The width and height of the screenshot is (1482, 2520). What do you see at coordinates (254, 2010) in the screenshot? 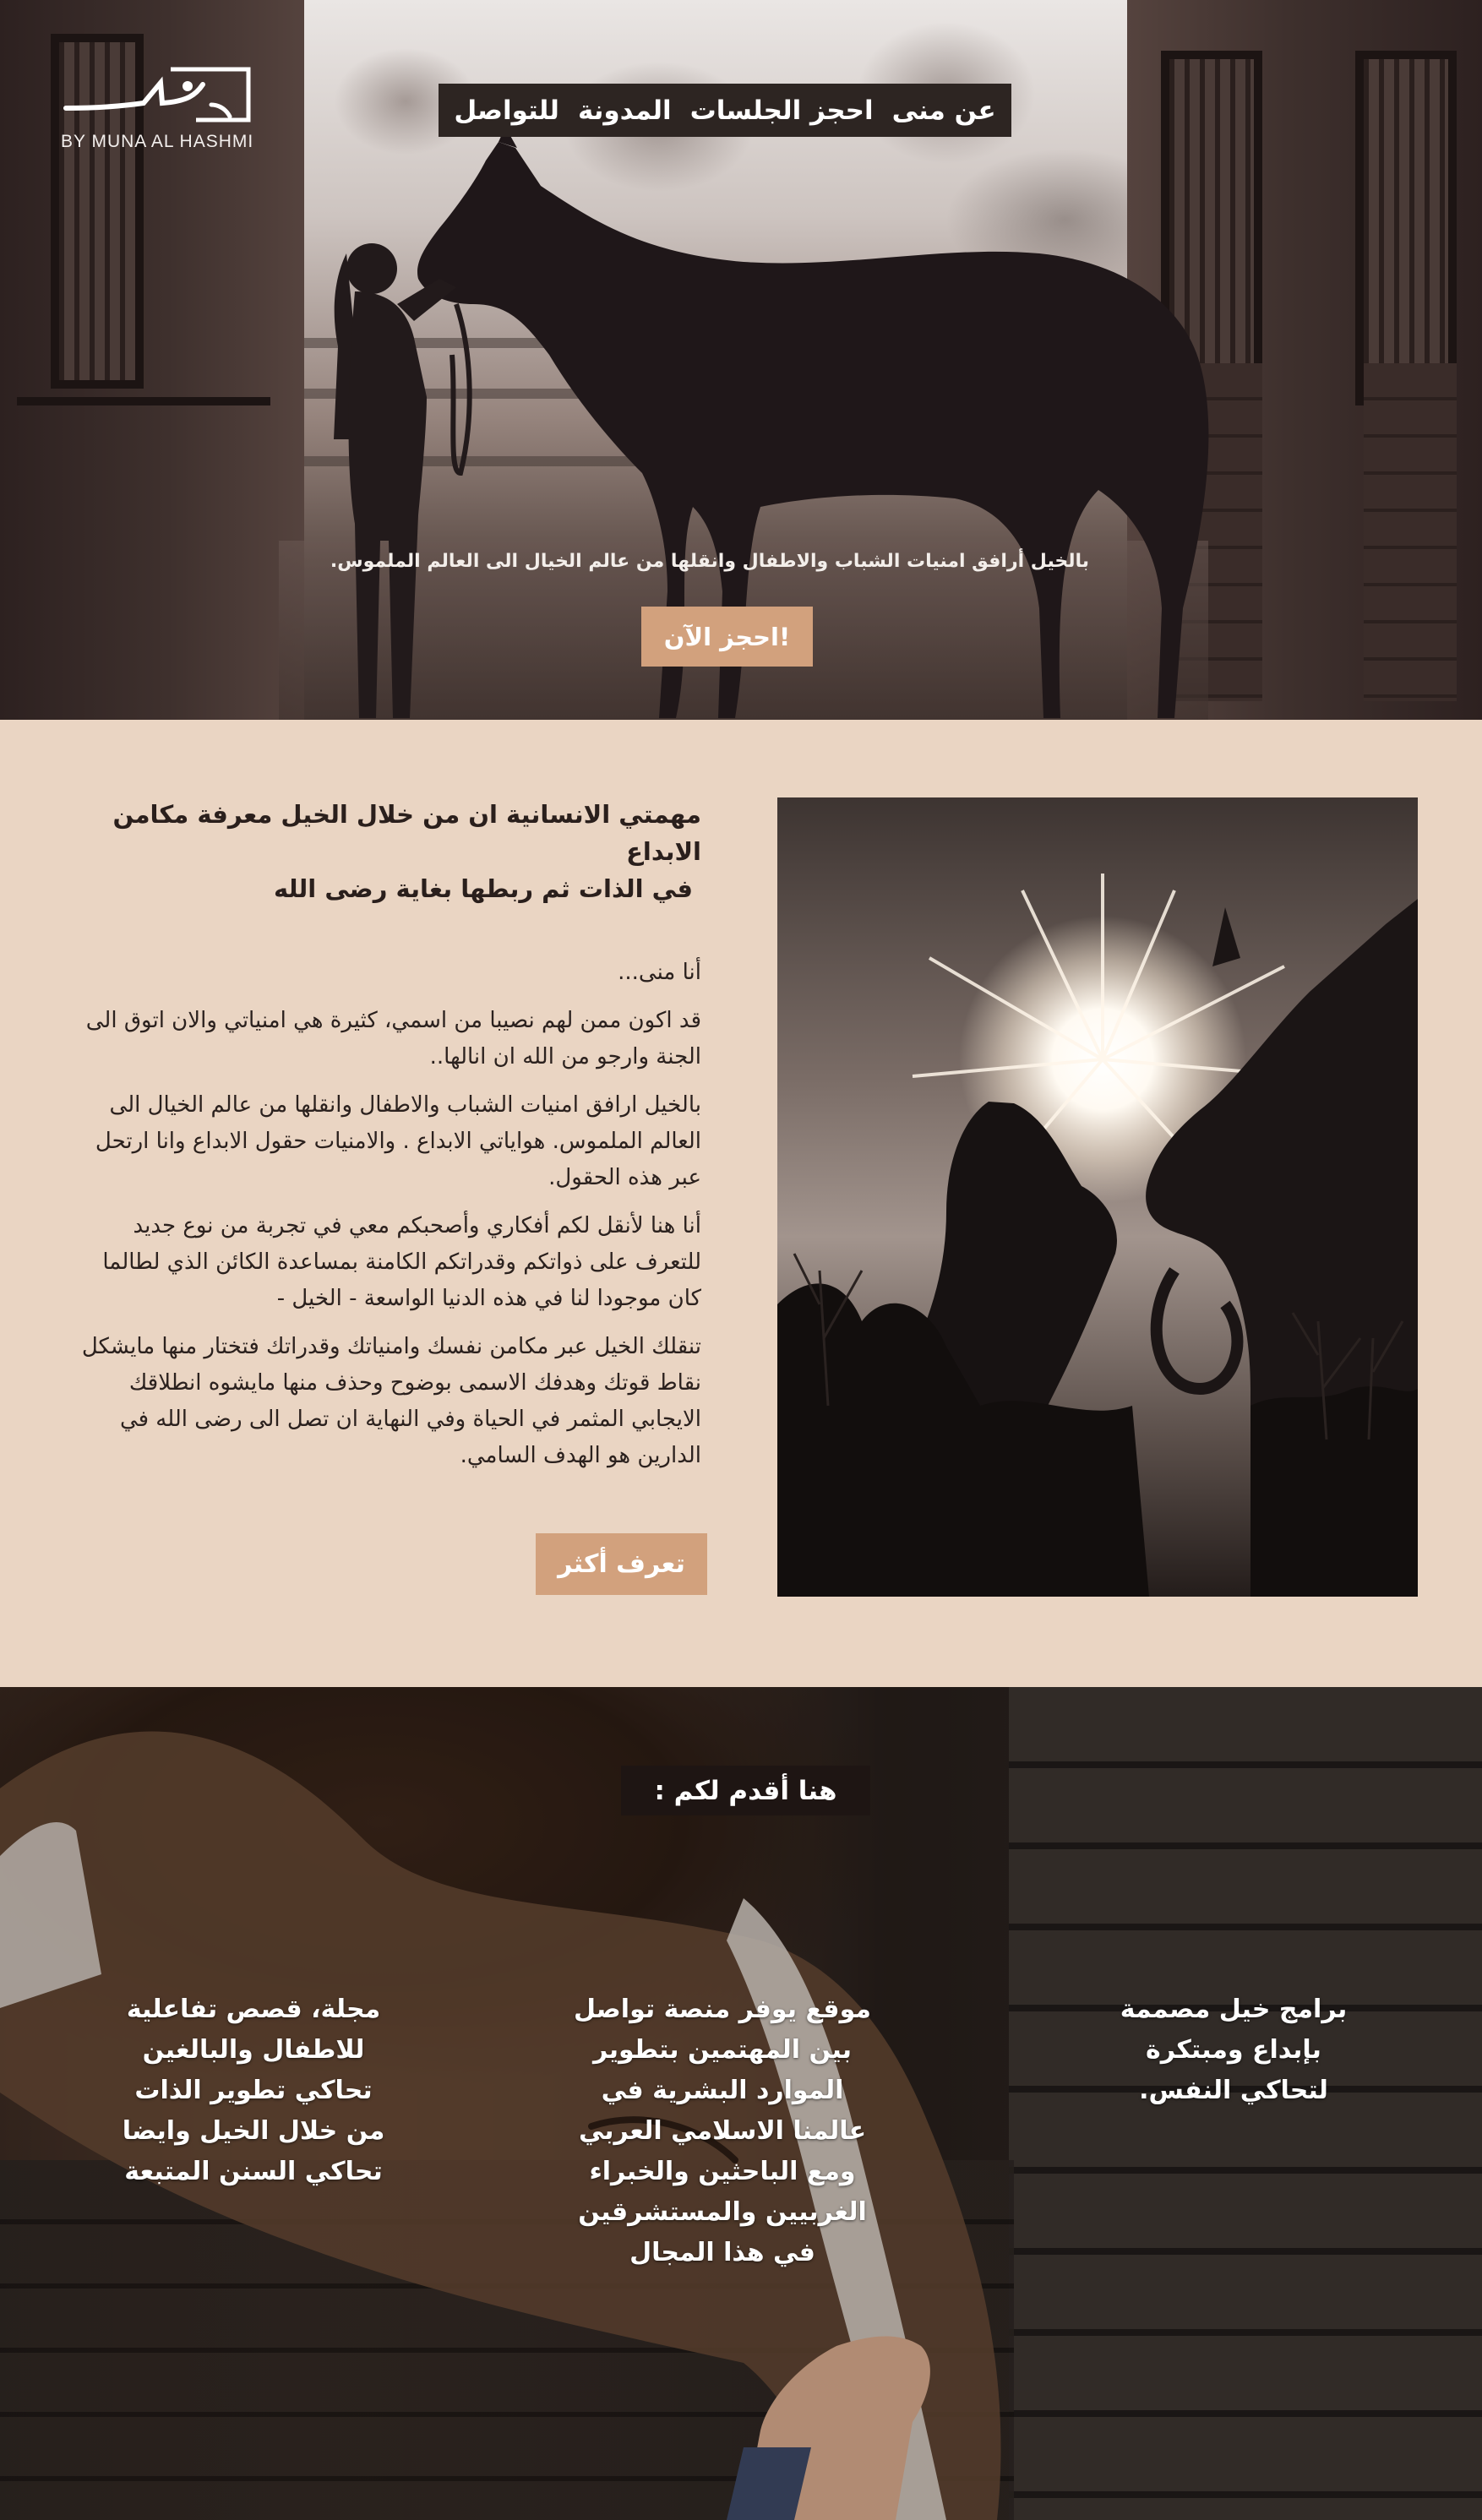
I see `service-line: مجلة، قصص تفاعلية` at bounding box center [254, 2010].